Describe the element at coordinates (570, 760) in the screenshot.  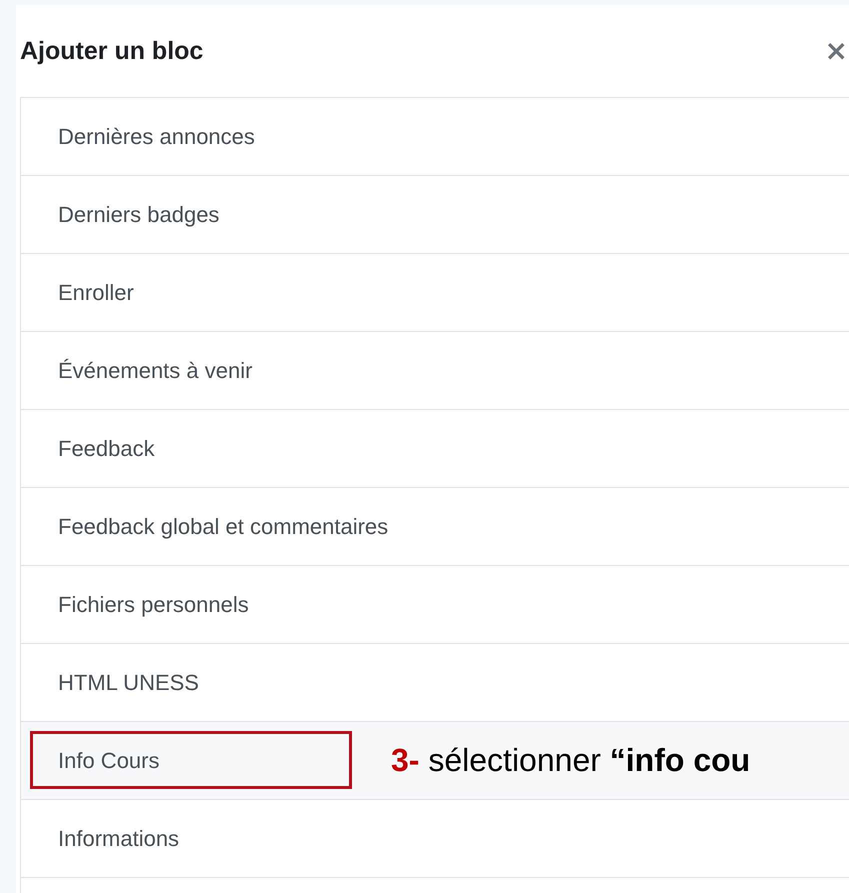
I see `annotation-text: 3- sélectionner “info cou` at that location.